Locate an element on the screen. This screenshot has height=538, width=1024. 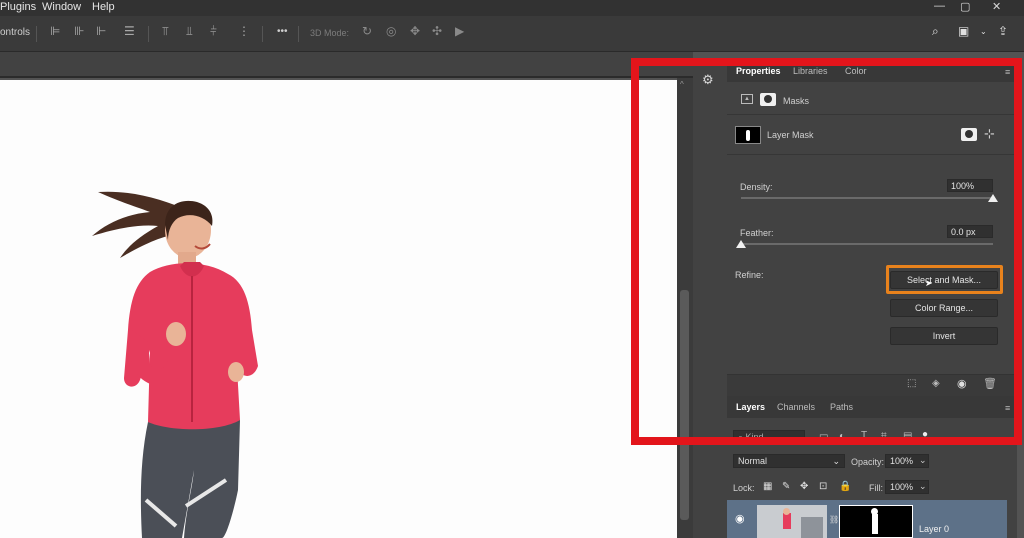
share-icon: ⇪ is located at coordinates (1003, 31).